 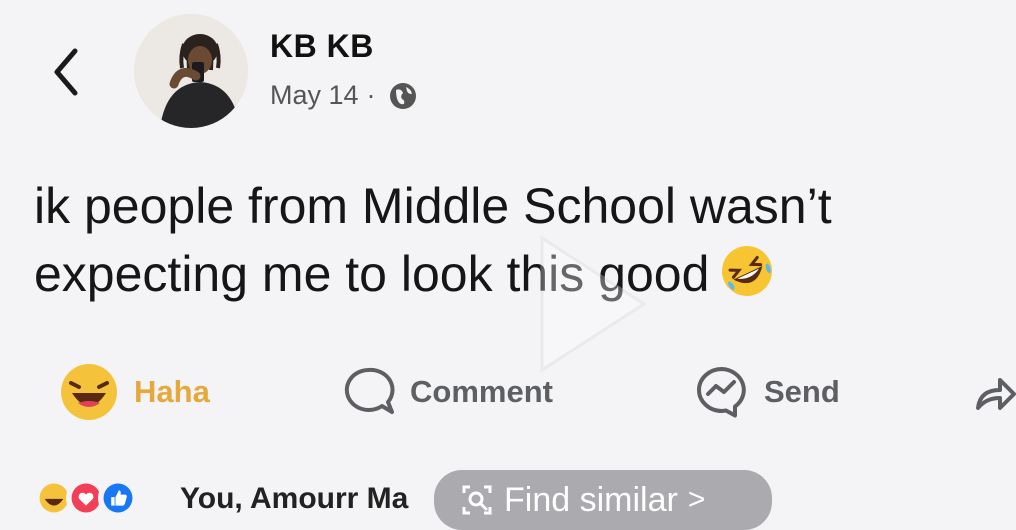 I want to click on profile-photo, so click(x=191, y=71).